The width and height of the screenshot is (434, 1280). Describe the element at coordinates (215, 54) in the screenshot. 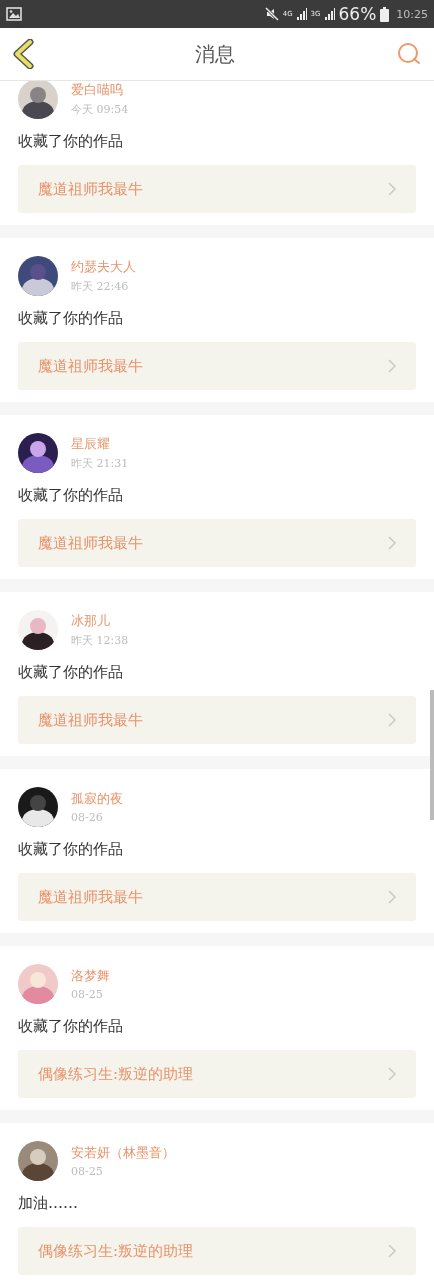

I see `page-title: 消息` at that location.